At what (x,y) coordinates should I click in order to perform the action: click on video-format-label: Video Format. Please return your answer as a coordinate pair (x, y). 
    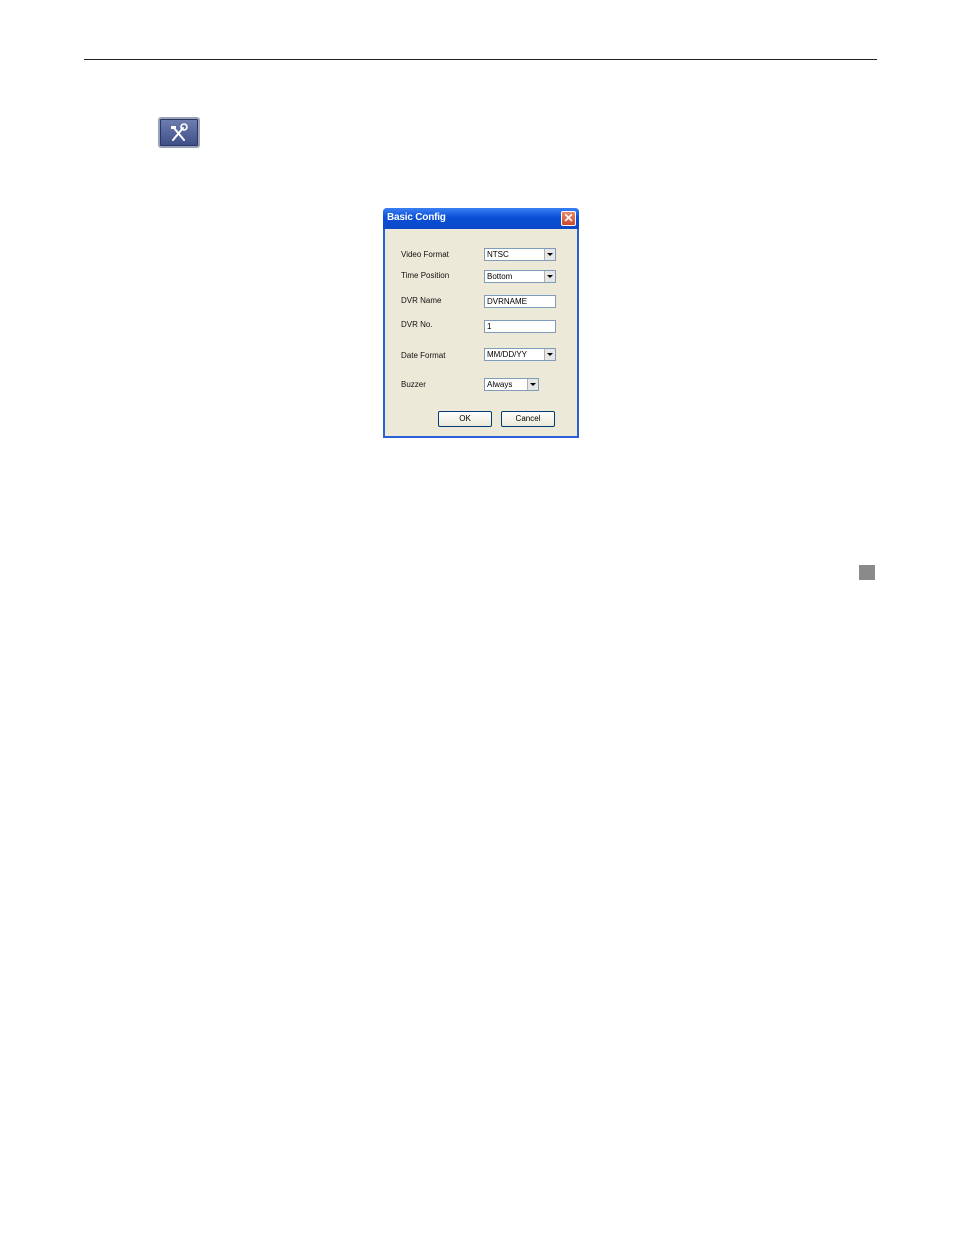
    Looking at the image, I should click on (425, 254).